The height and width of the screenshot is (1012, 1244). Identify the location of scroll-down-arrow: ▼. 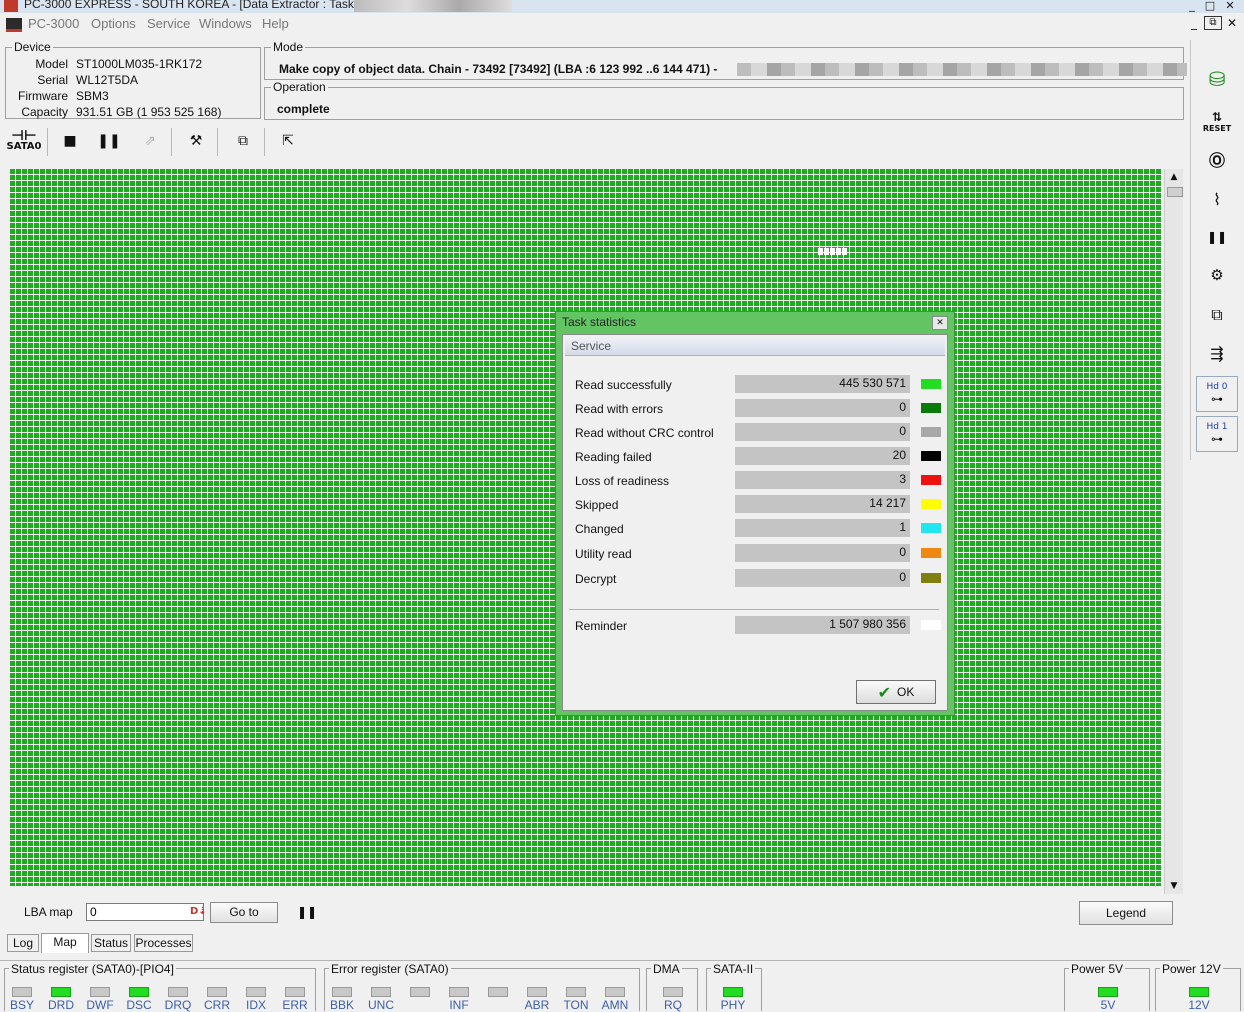
(1174, 886).